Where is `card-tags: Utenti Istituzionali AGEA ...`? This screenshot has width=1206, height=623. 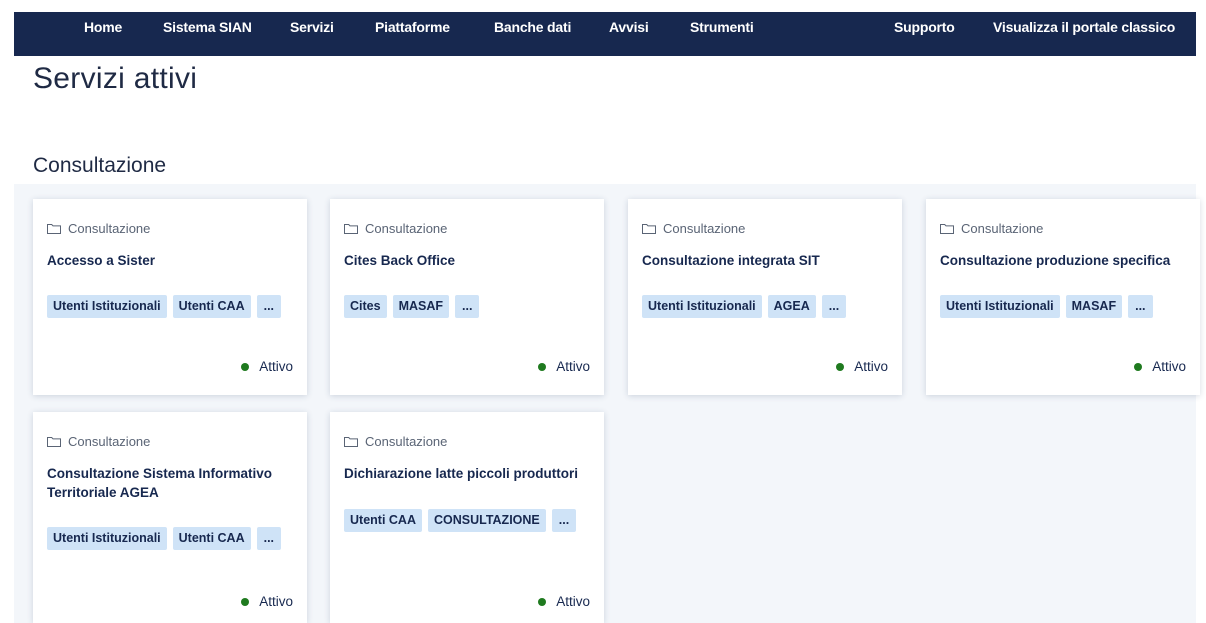 card-tags: Utenti Istituzionali AGEA ... is located at coordinates (744, 306).